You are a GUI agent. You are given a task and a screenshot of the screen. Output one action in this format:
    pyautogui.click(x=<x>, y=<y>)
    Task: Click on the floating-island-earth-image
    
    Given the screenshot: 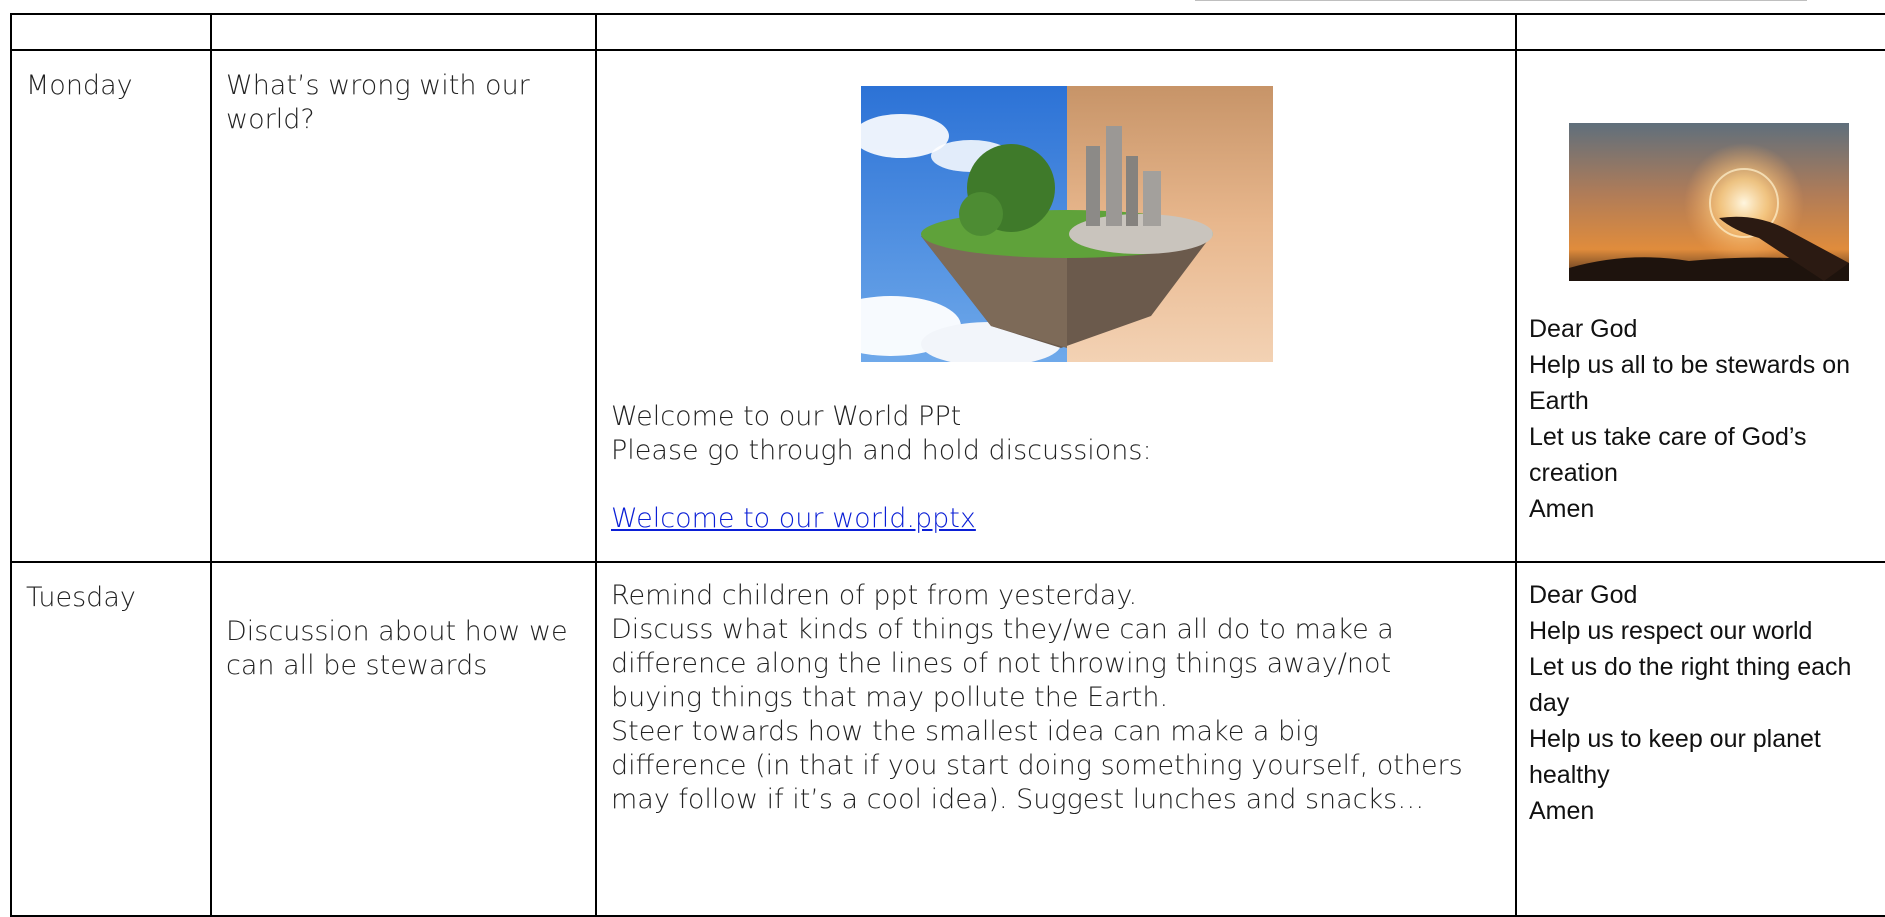 What is the action you would take?
    pyautogui.click(x=1067, y=224)
    